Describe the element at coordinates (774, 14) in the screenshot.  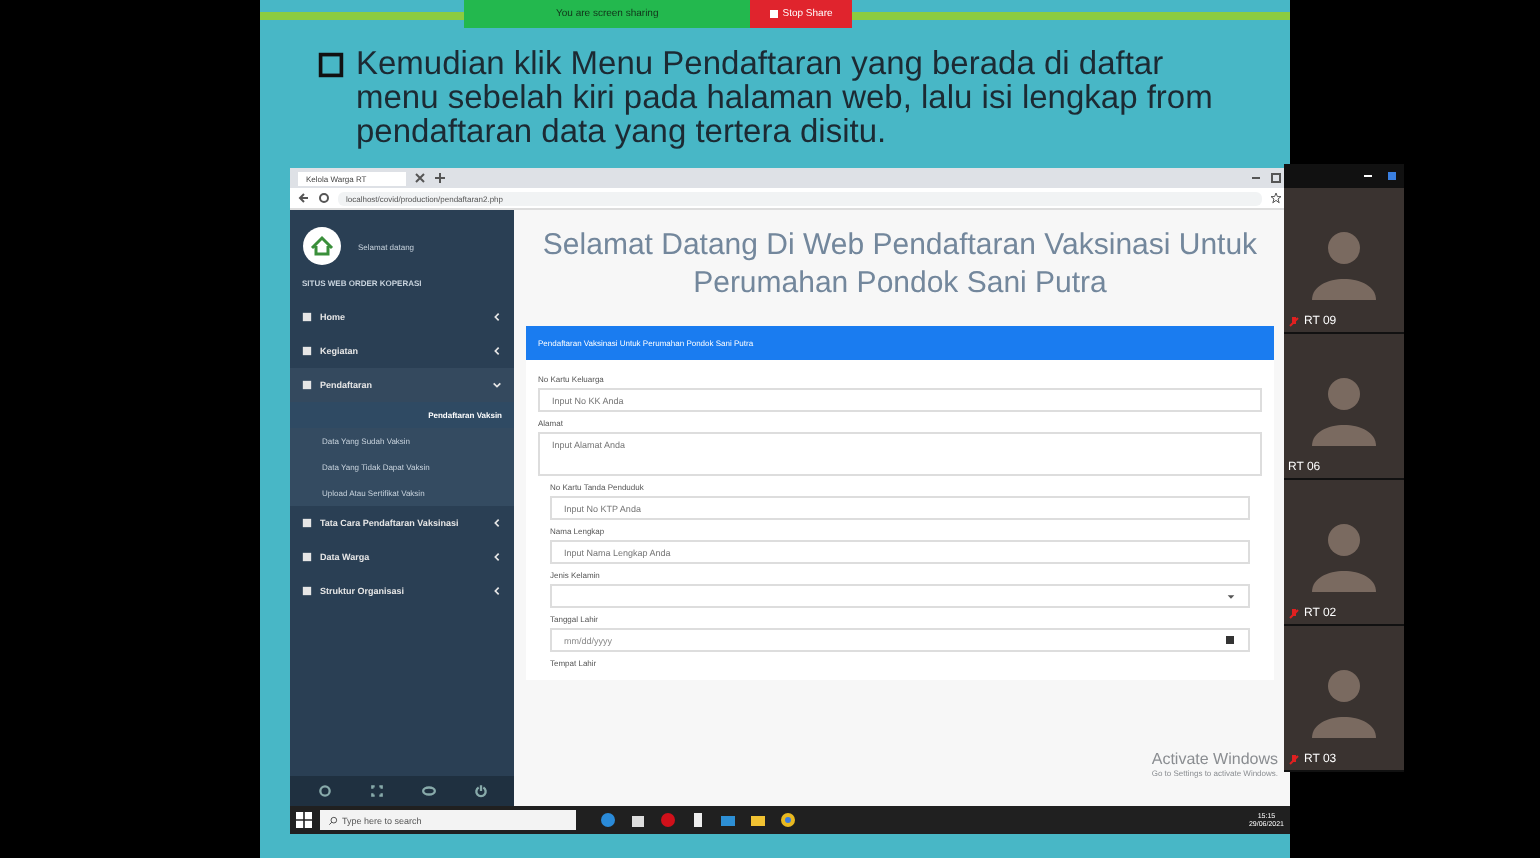
I see `stop-square-icon` at that location.